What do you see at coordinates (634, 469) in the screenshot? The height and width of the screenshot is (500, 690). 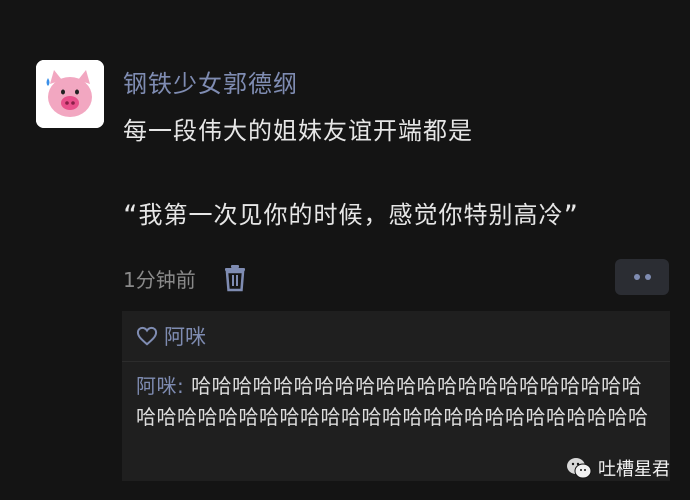 I see `watermark-text: 吐槽星君` at bounding box center [634, 469].